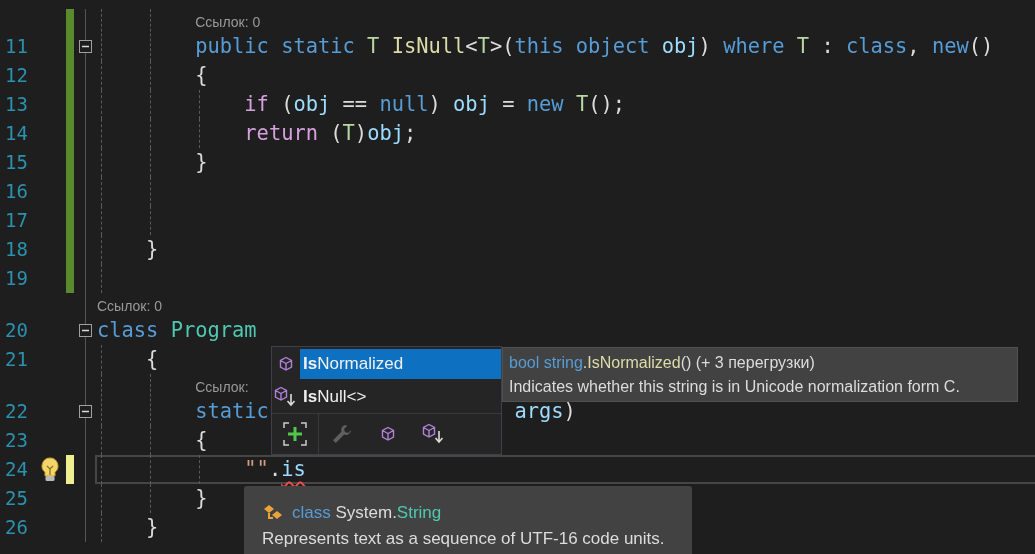 The height and width of the screenshot is (554, 1035). What do you see at coordinates (16, 75) in the screenshot?
I see `line-number: 12` at bounding box center [16, 75].